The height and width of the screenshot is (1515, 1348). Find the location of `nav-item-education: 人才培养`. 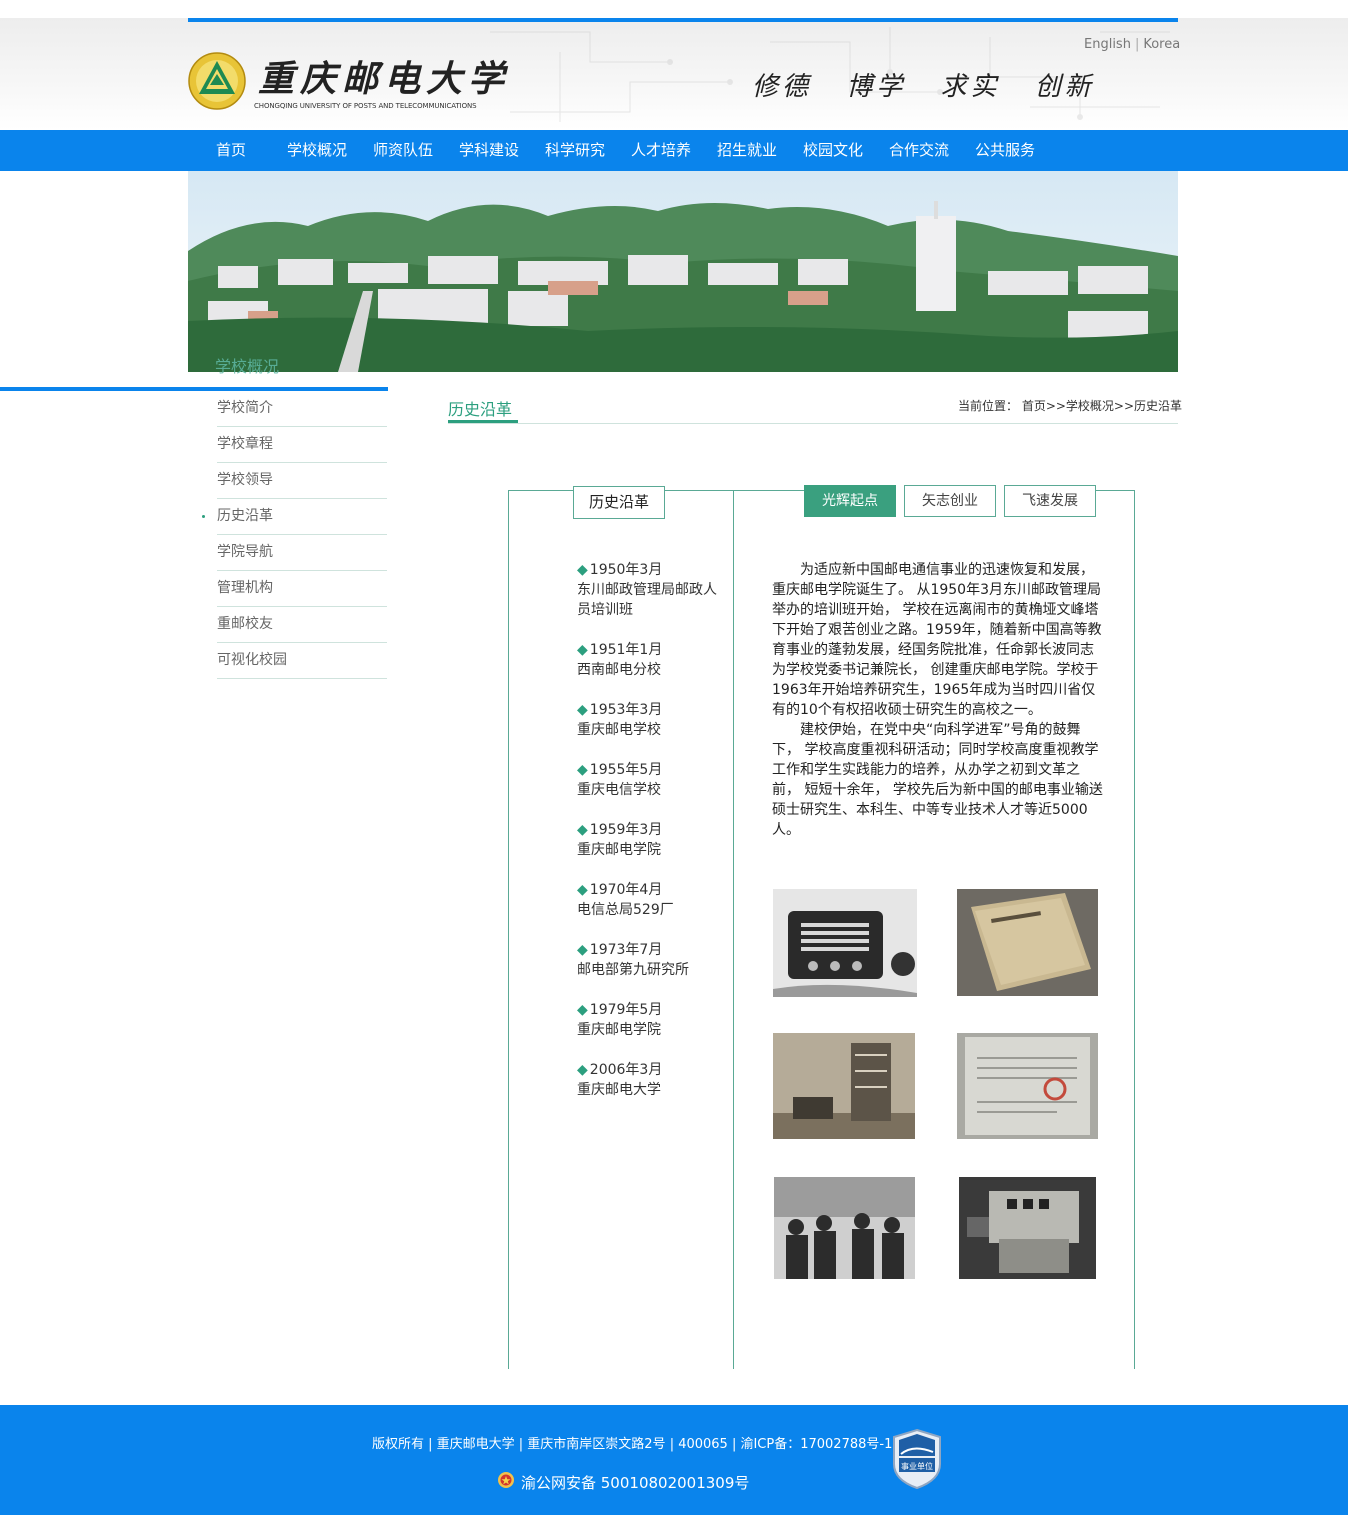

nav-item-education: 人才培养 is located at coordinates (661, 150).